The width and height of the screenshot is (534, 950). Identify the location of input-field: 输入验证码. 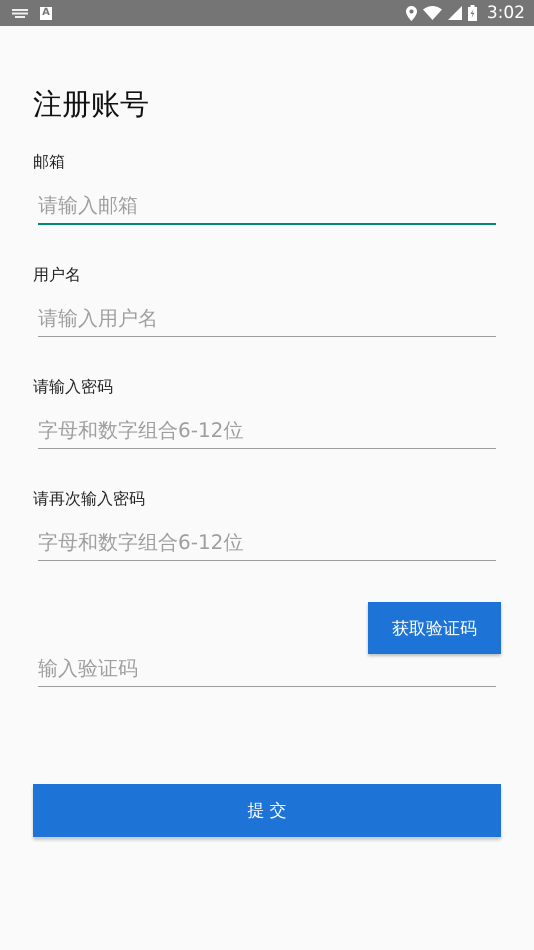
(267, 669).